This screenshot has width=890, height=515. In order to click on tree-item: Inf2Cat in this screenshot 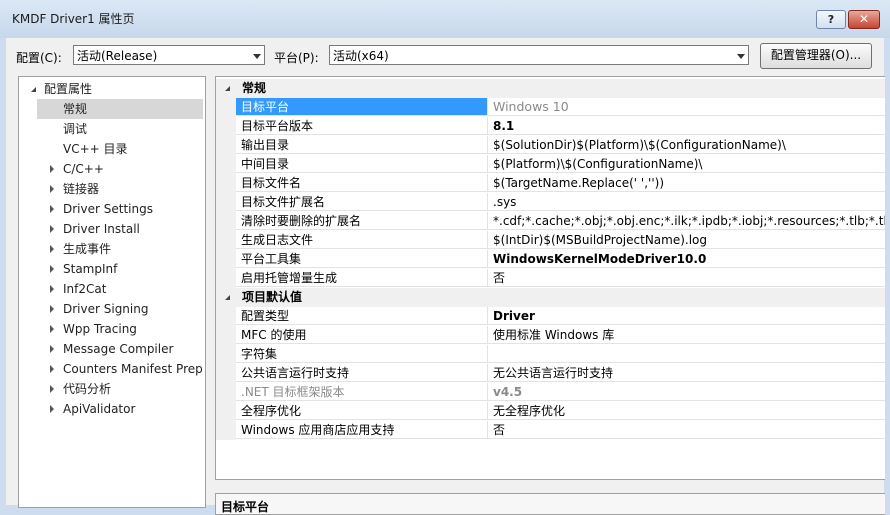, I will do `click(111, 289)`.